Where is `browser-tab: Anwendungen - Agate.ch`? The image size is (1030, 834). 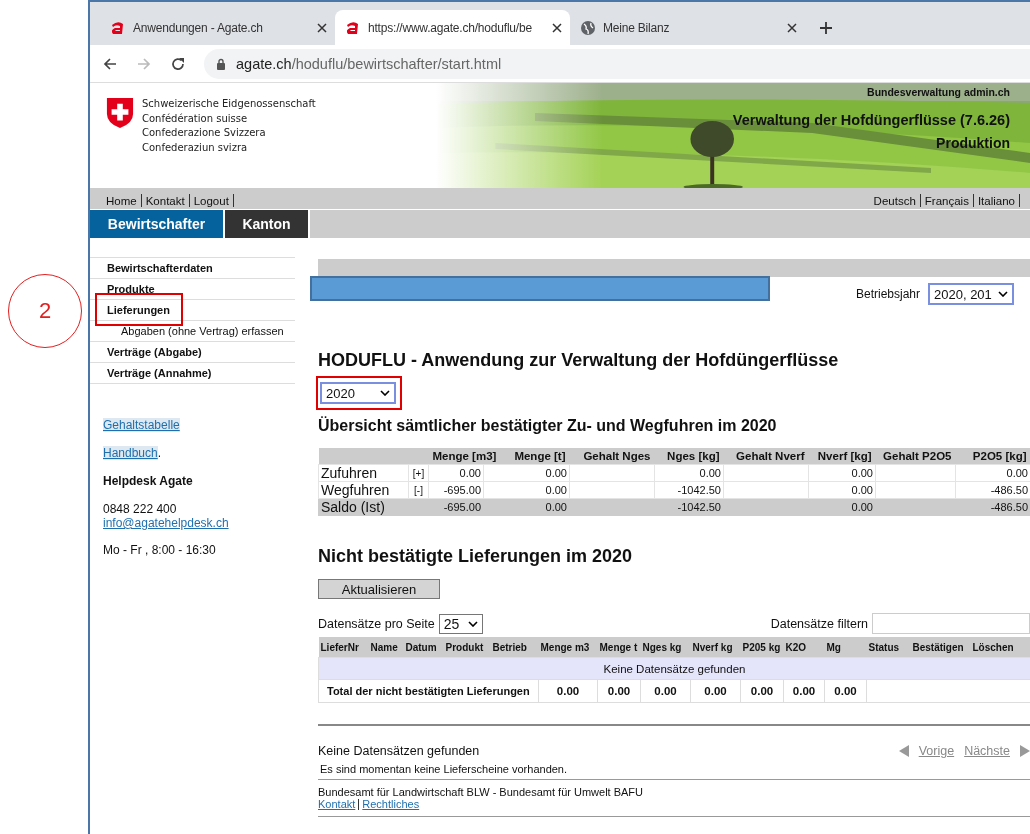 browser-tab: Anwendungen - Agate.ch is located at coordinates (217, 27).